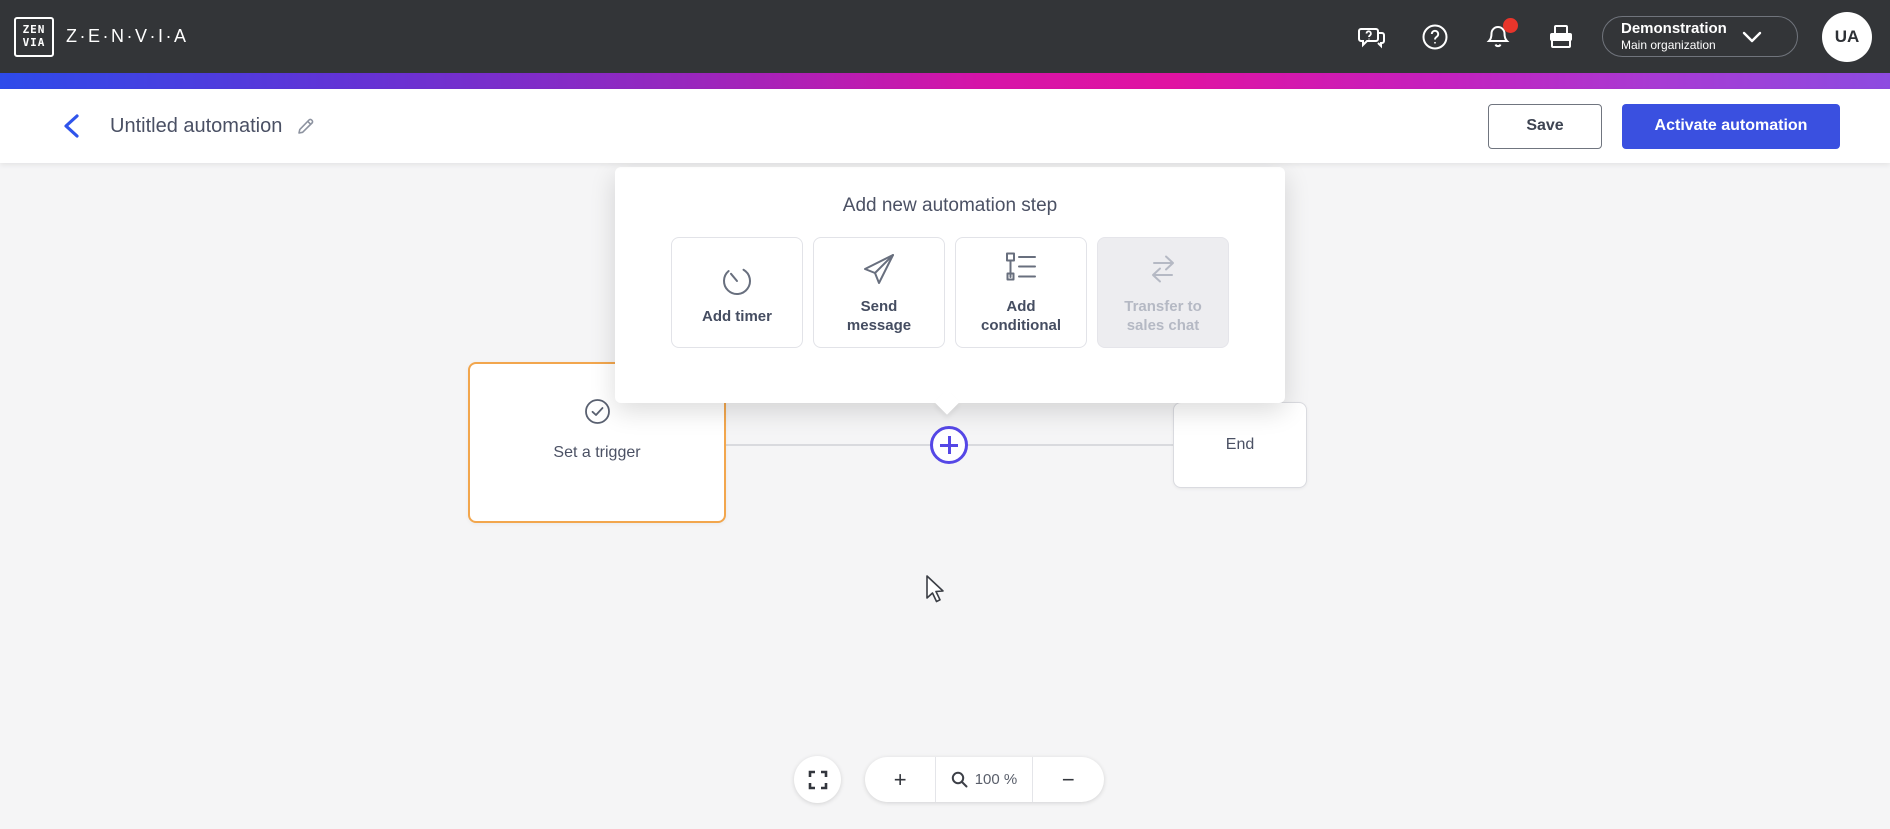 The height and width of the screenshot is (829, 1890). Describe the element at coordinates (1752, 36) in the screenshot. I see `chevron-down-icon` at that location.